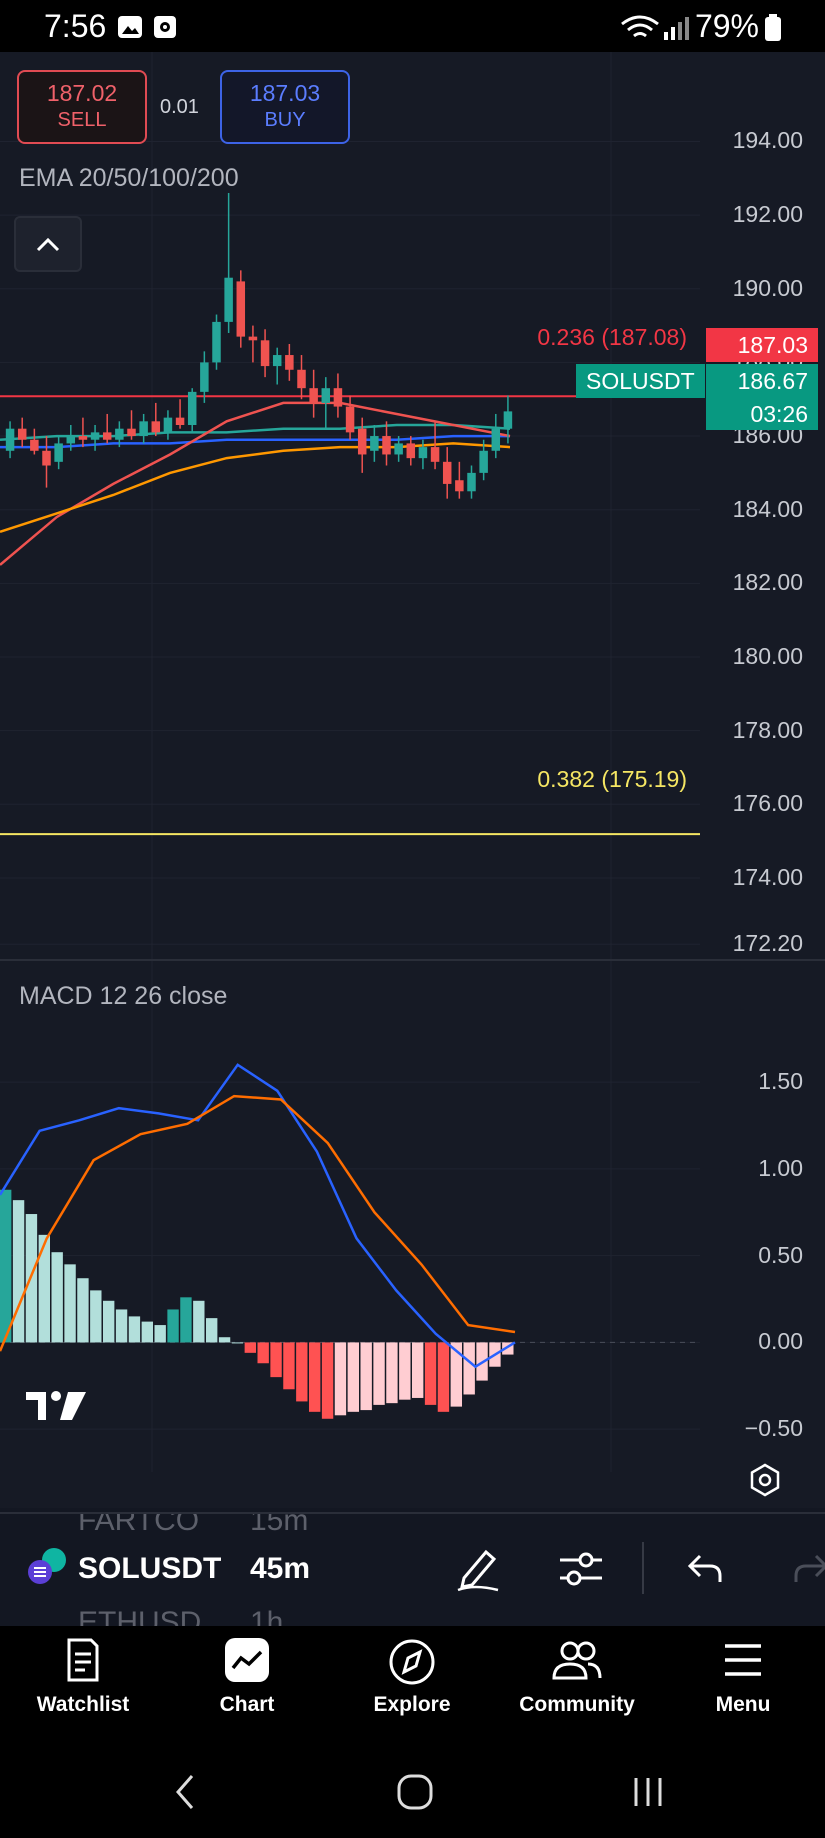 The height and width of the screenshot is (1838, 825). What do you see at coordinates (285, 107) in the screenshot?
I see `buy-button: 187.03 BUY` at bounding box center [285, 107].